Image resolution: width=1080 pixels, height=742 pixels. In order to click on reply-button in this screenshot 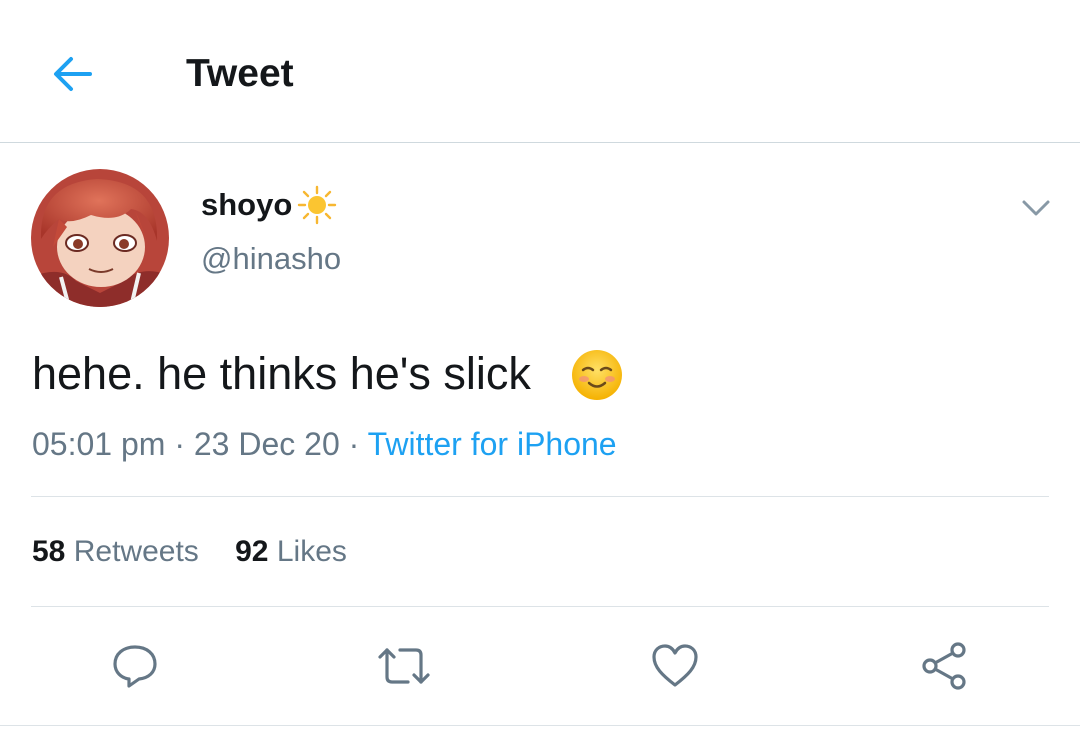, I will do `click(135, 666)`.